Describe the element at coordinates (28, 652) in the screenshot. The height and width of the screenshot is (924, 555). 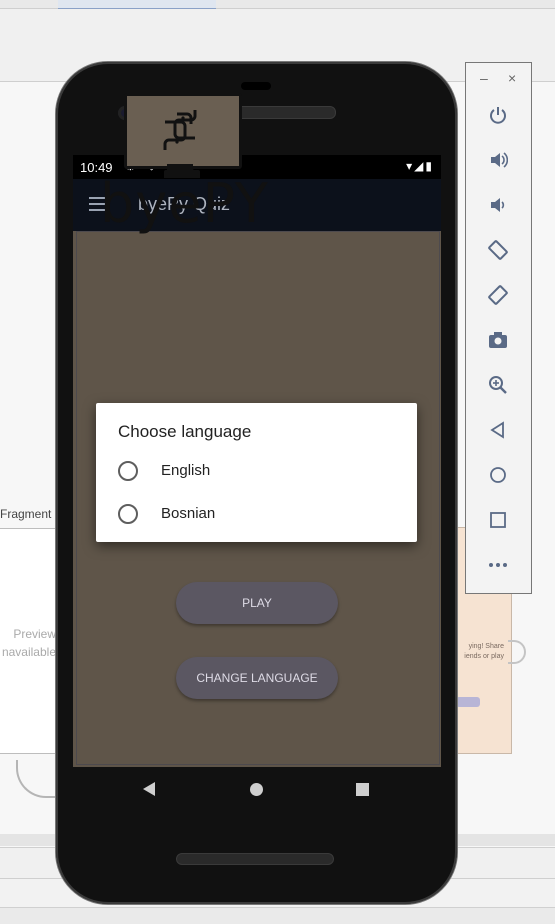
I see `preview-text-line-2: navailable` at that location.